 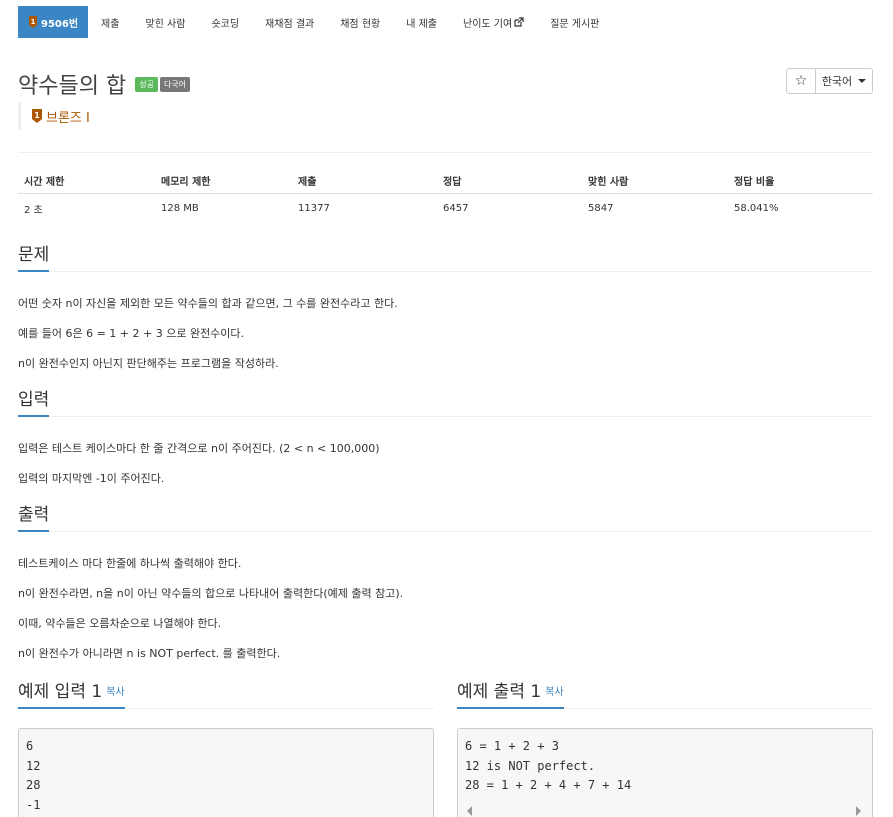 What do you see at coordinates (360, 22) in the screenshot?
I see `tab-judge-status: 채점 현황` at bounding box center [360, 22].